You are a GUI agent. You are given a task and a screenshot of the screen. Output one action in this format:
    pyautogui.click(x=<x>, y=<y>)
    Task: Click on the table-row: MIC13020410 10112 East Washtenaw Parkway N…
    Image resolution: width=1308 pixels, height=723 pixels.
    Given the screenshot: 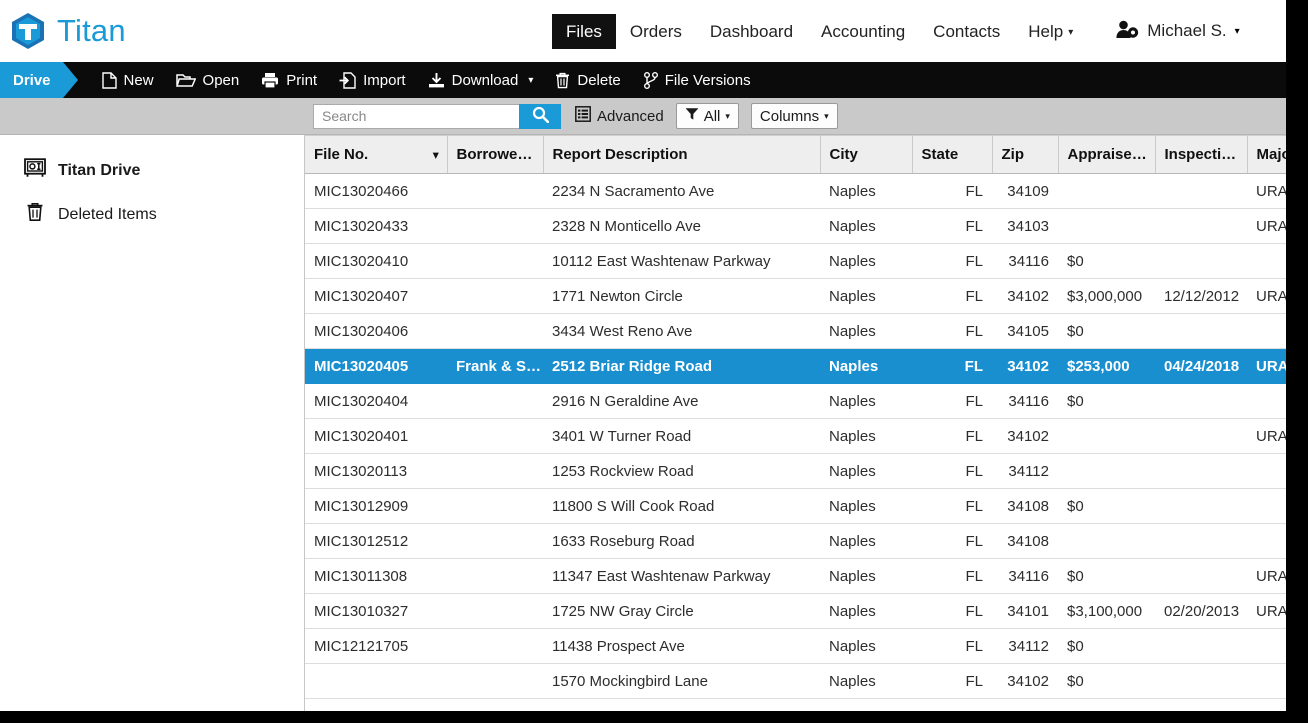 What is the action you would take?
    pyautogui.click(x=801, y=261)
    